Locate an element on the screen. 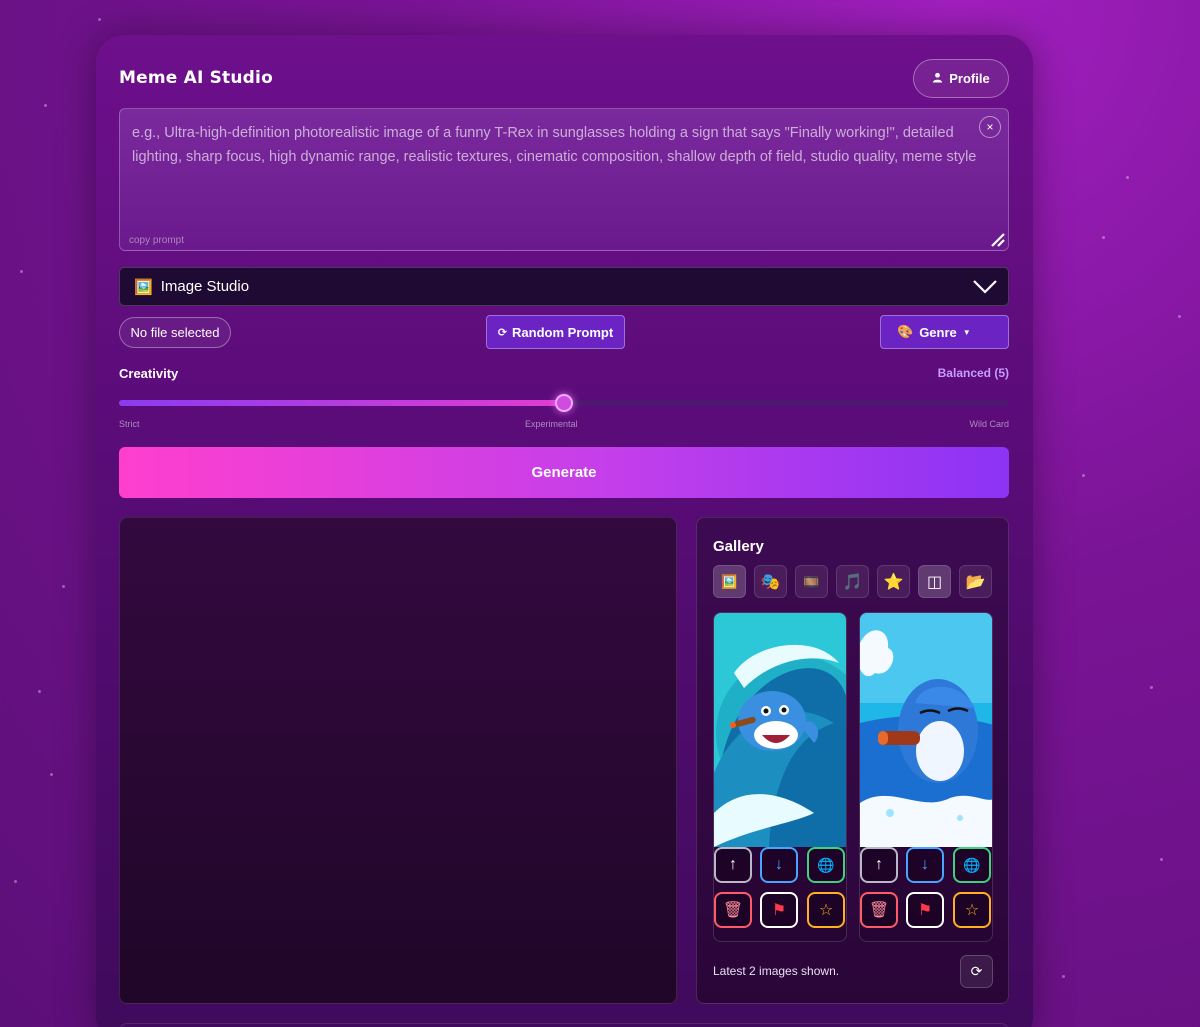 The image size is (1200, 1027). mode-select: 🖼️ Image Studio is located at coordinates (564, 286).